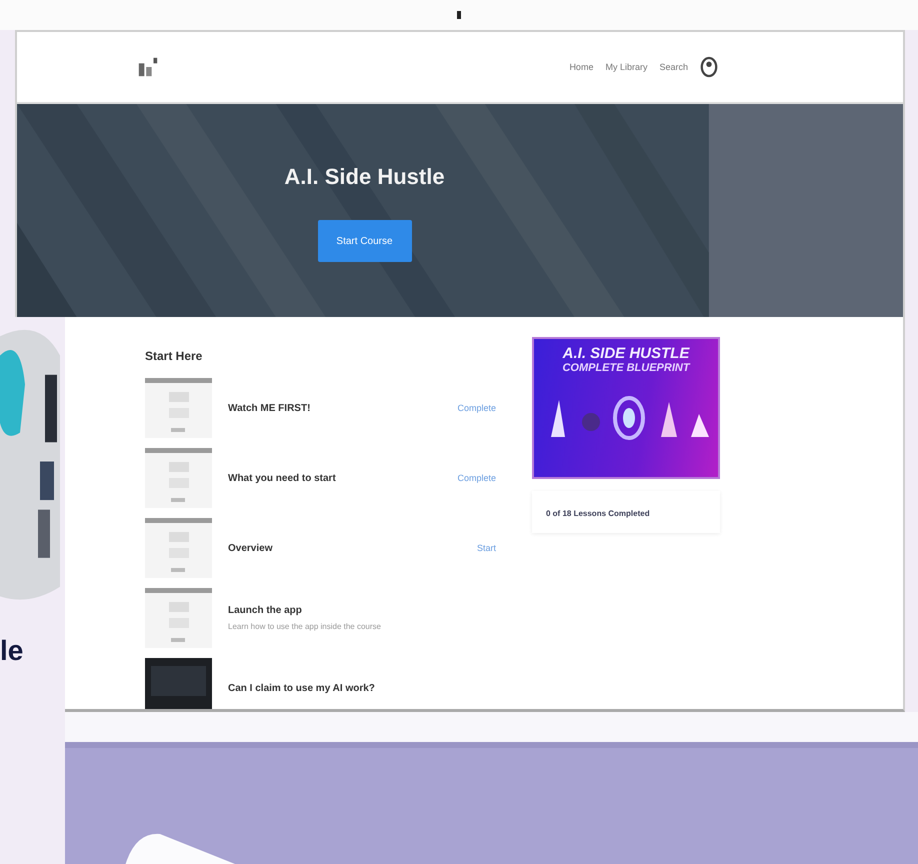  What do you see at coordinates (335, 408) in the screenshot?
I see `lesson-title: Watch ME FIRST!` at bounding box center [335, 408].